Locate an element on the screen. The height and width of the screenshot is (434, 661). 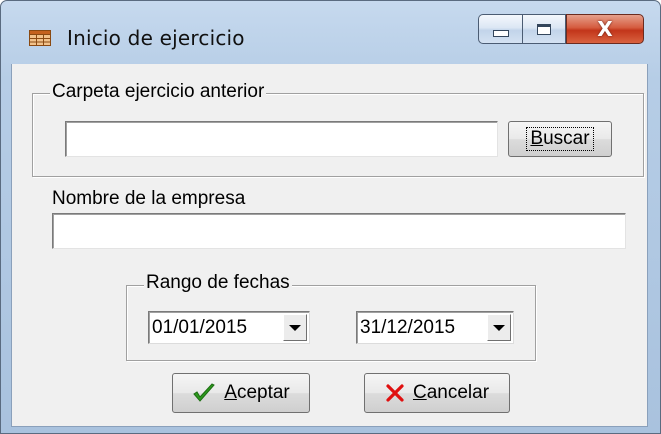
title-bar: Inicio de ejercicio X is located at coordinates (330, 31).